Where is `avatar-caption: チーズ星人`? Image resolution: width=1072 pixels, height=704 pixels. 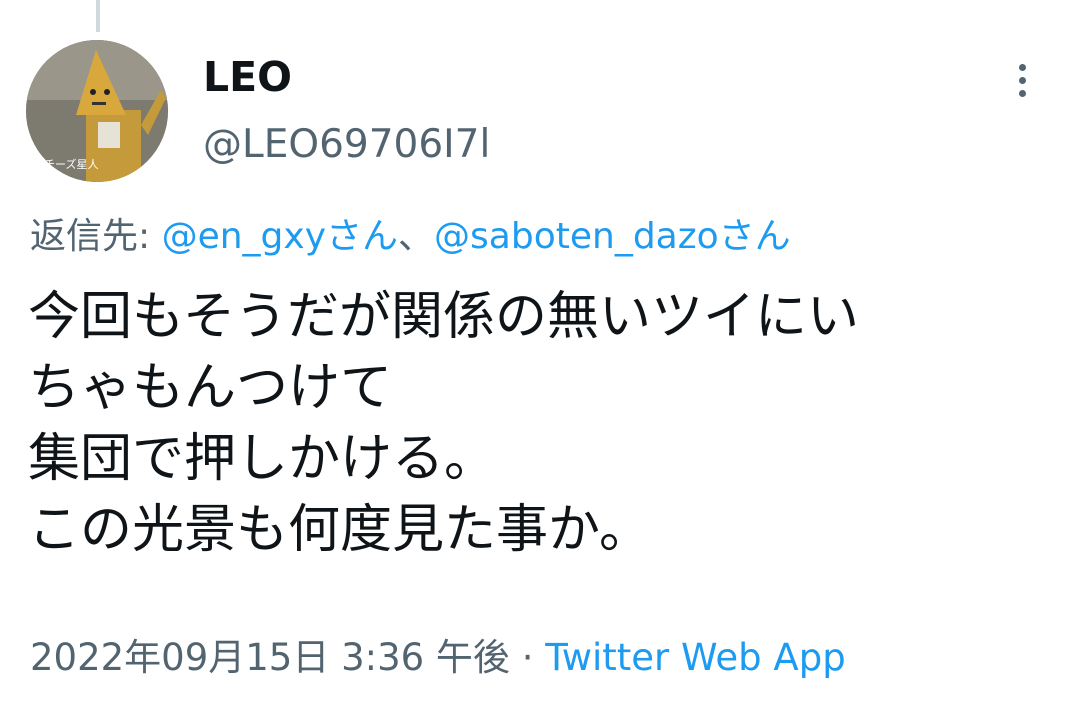
avatar-caption: チーズ星人 is located at coordinates (71, 164).